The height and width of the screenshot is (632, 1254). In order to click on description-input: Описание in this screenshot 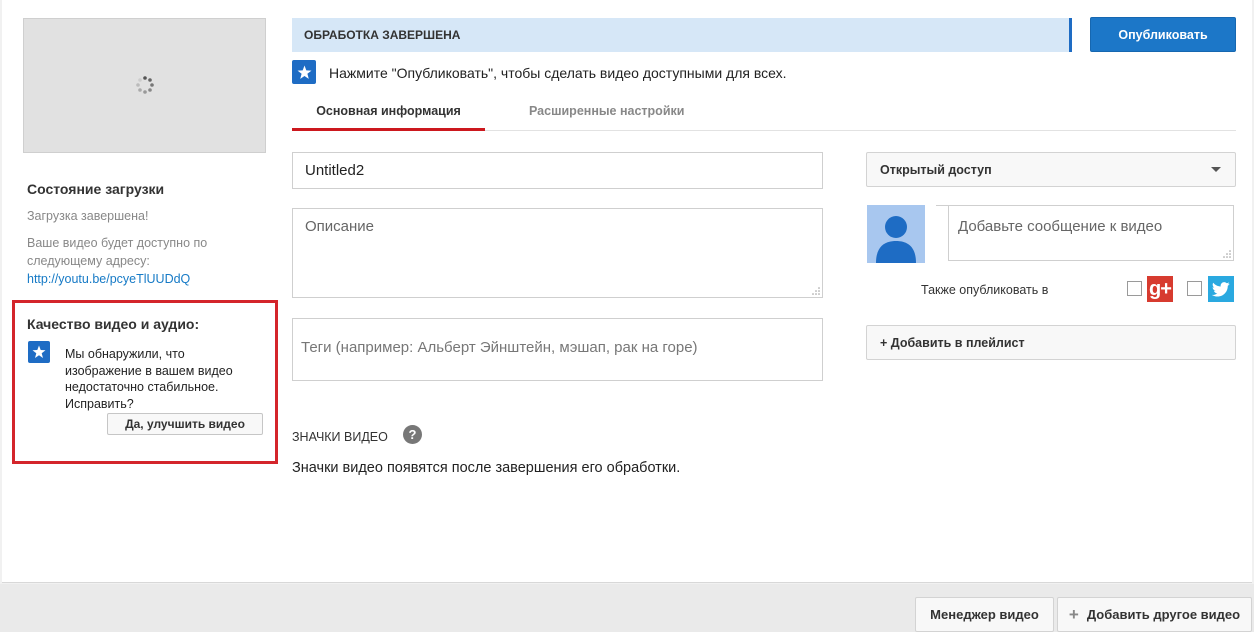, I will do `click(557, 253)`.